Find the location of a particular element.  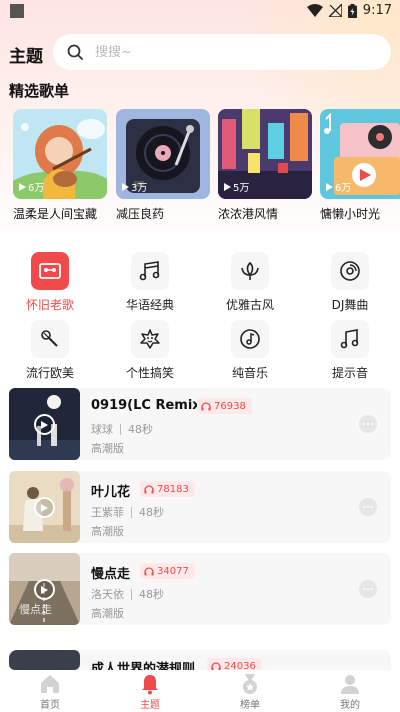

listen-count-badge: 34077 is located at coordinates (167, 571).